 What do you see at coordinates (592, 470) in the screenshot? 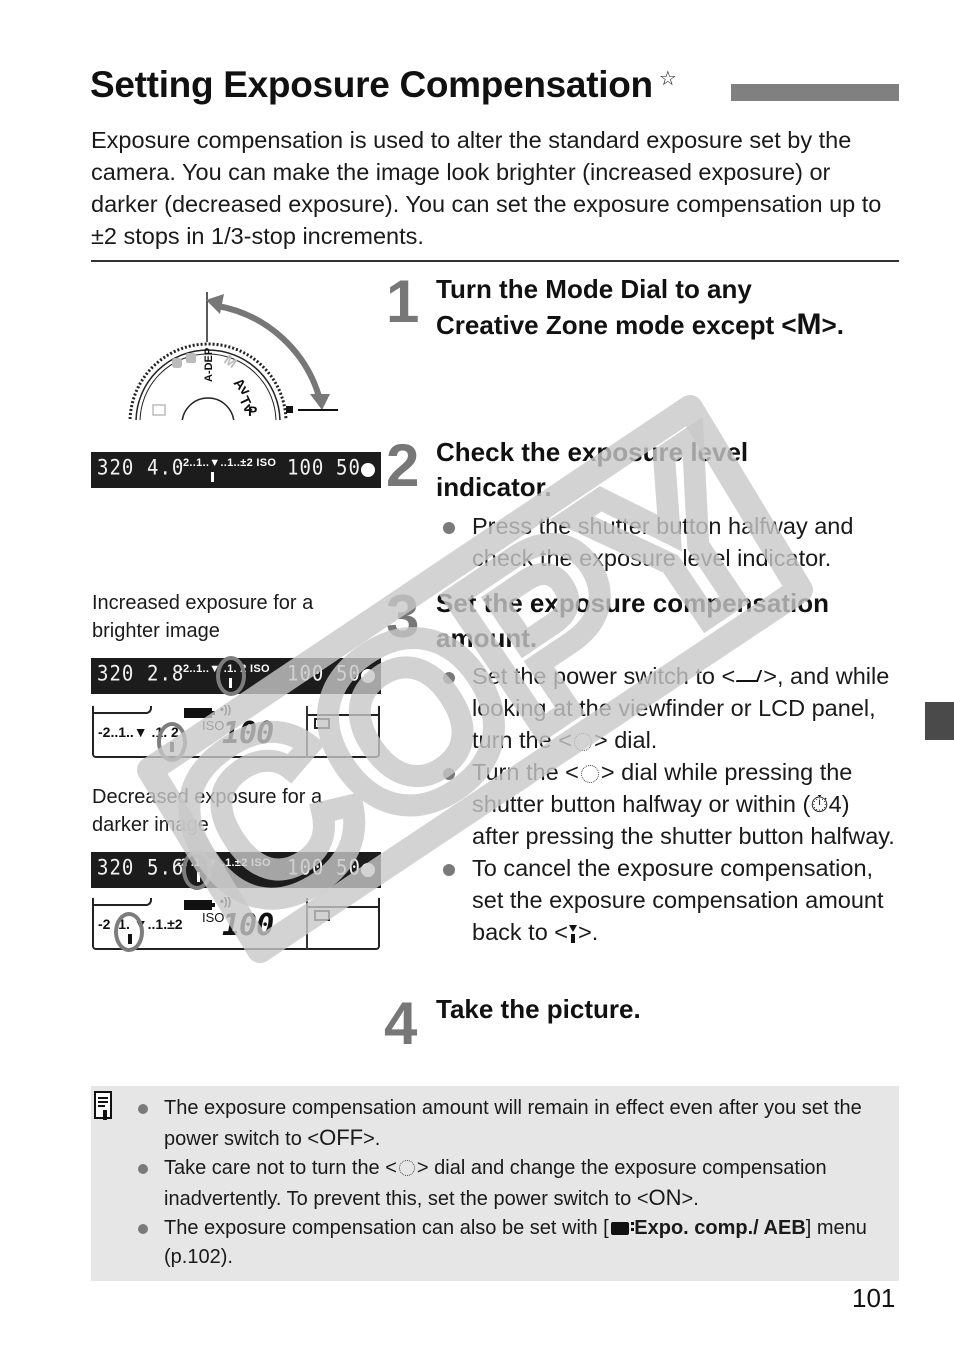
I see `step-2-title: Check the exposure level indicator.` at bounding box center [592, 470].